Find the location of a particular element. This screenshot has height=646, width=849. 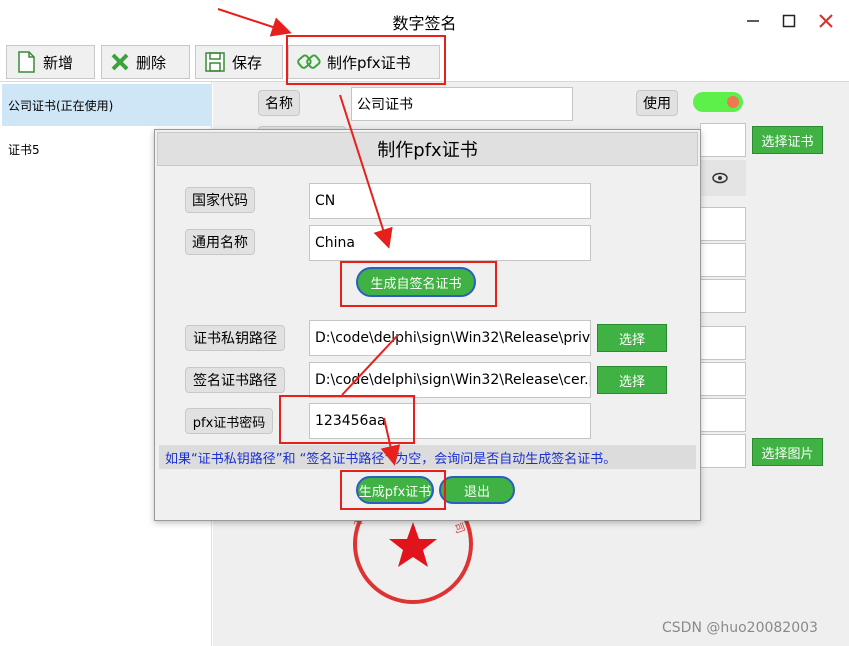

arrow-to-make-pfx is located at coordinates (254, 22).